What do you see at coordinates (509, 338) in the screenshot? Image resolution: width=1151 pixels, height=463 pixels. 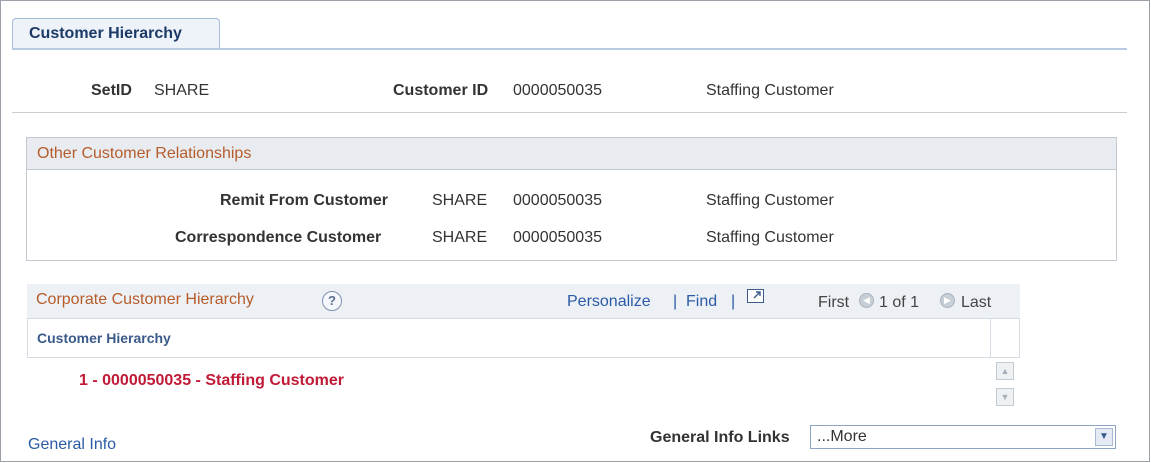 I see `grid-column-header` at bounding box center [509, 338].